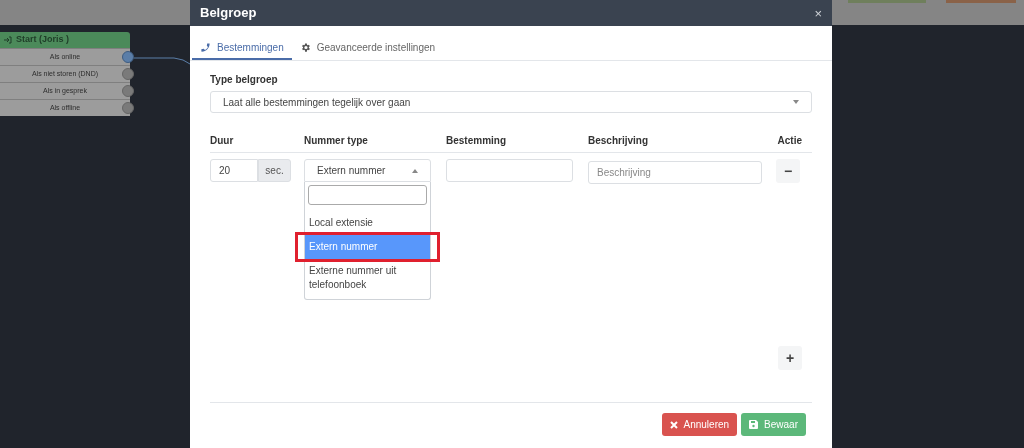  What do you see at coordinates (619, 141) in the screenshot?
I see `column-header: Beschrijving` at bounding box center [619, 141].